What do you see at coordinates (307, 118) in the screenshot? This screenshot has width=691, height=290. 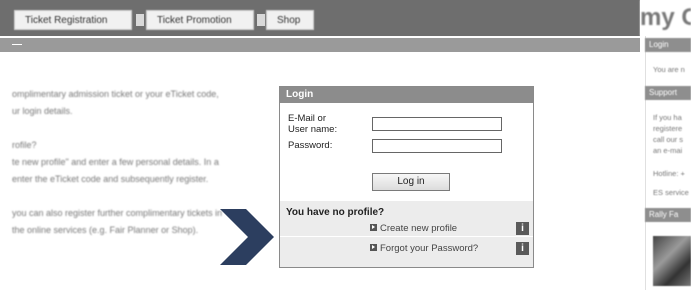 I see `email-label-line1: E-Mail or` at bounding box center [307, 118].